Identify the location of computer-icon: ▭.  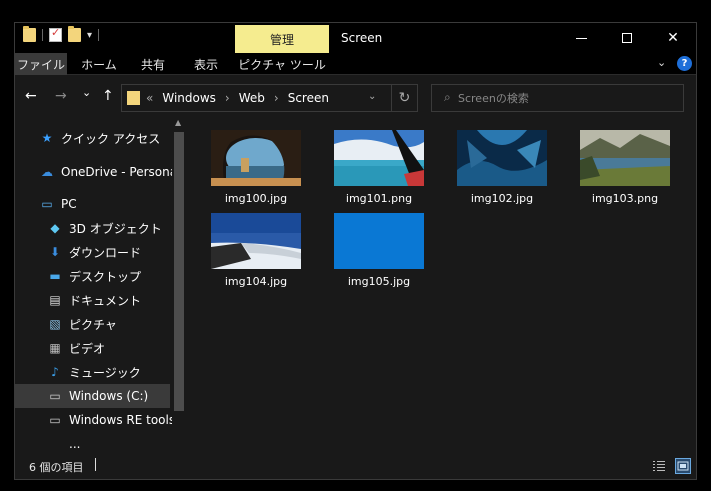
(47, 204).